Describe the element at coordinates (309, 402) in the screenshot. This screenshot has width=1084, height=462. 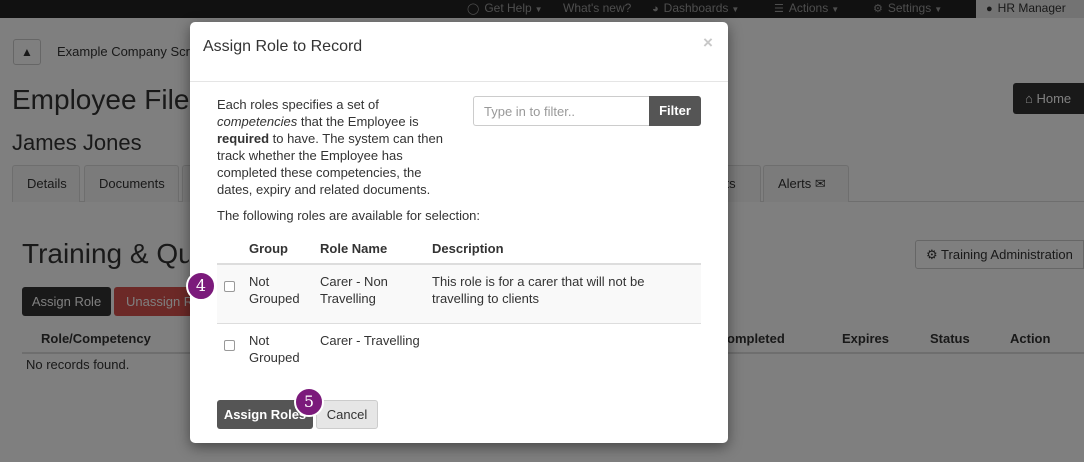
I see `step-badge-5: 5` at that location.